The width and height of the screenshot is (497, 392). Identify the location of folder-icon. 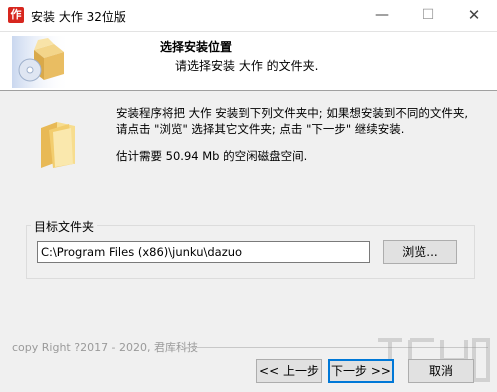
(58, 145).